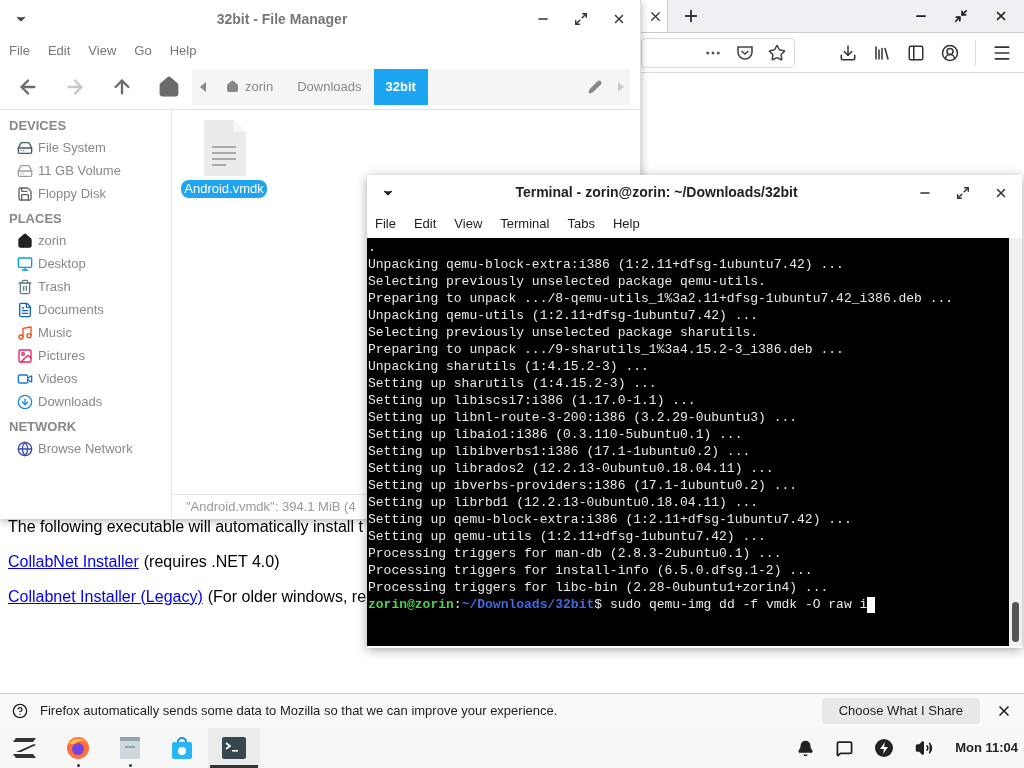  What do you see at coordinates (900, 711) in the screenshot?
I see `choose-share-button: Choose What I Share` at bounding box center [900, 711].